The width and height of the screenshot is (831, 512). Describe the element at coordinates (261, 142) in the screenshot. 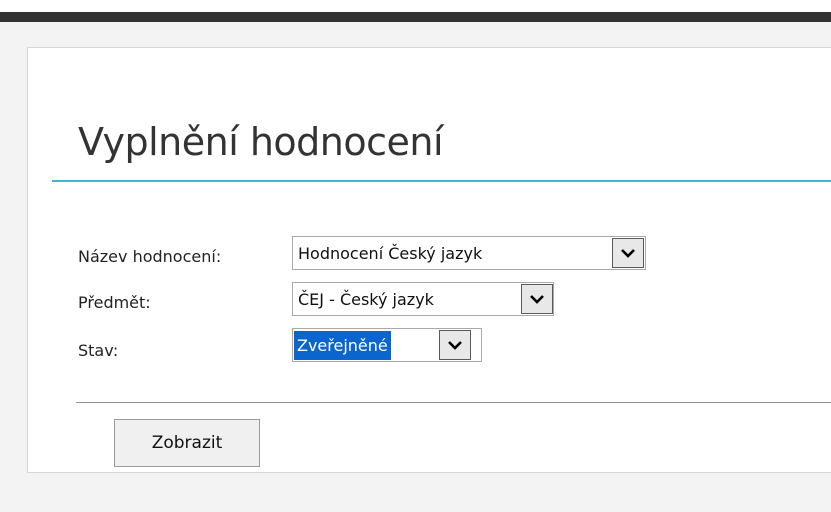

I see `page-title: Vyplnění hodnocení` at that location.